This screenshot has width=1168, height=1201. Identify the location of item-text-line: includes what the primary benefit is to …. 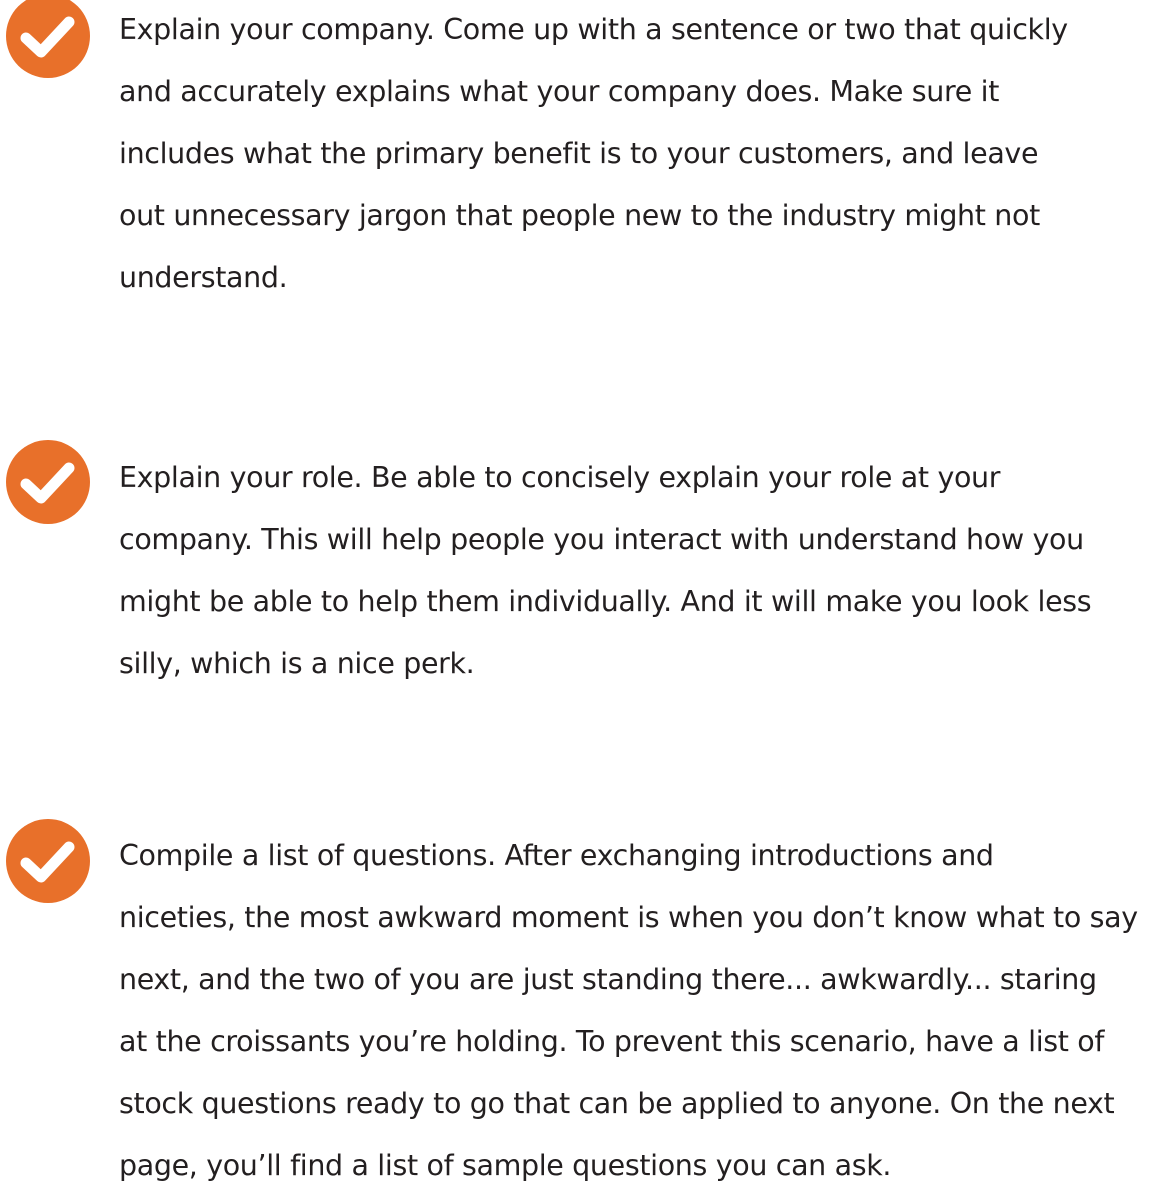
(579, 153).